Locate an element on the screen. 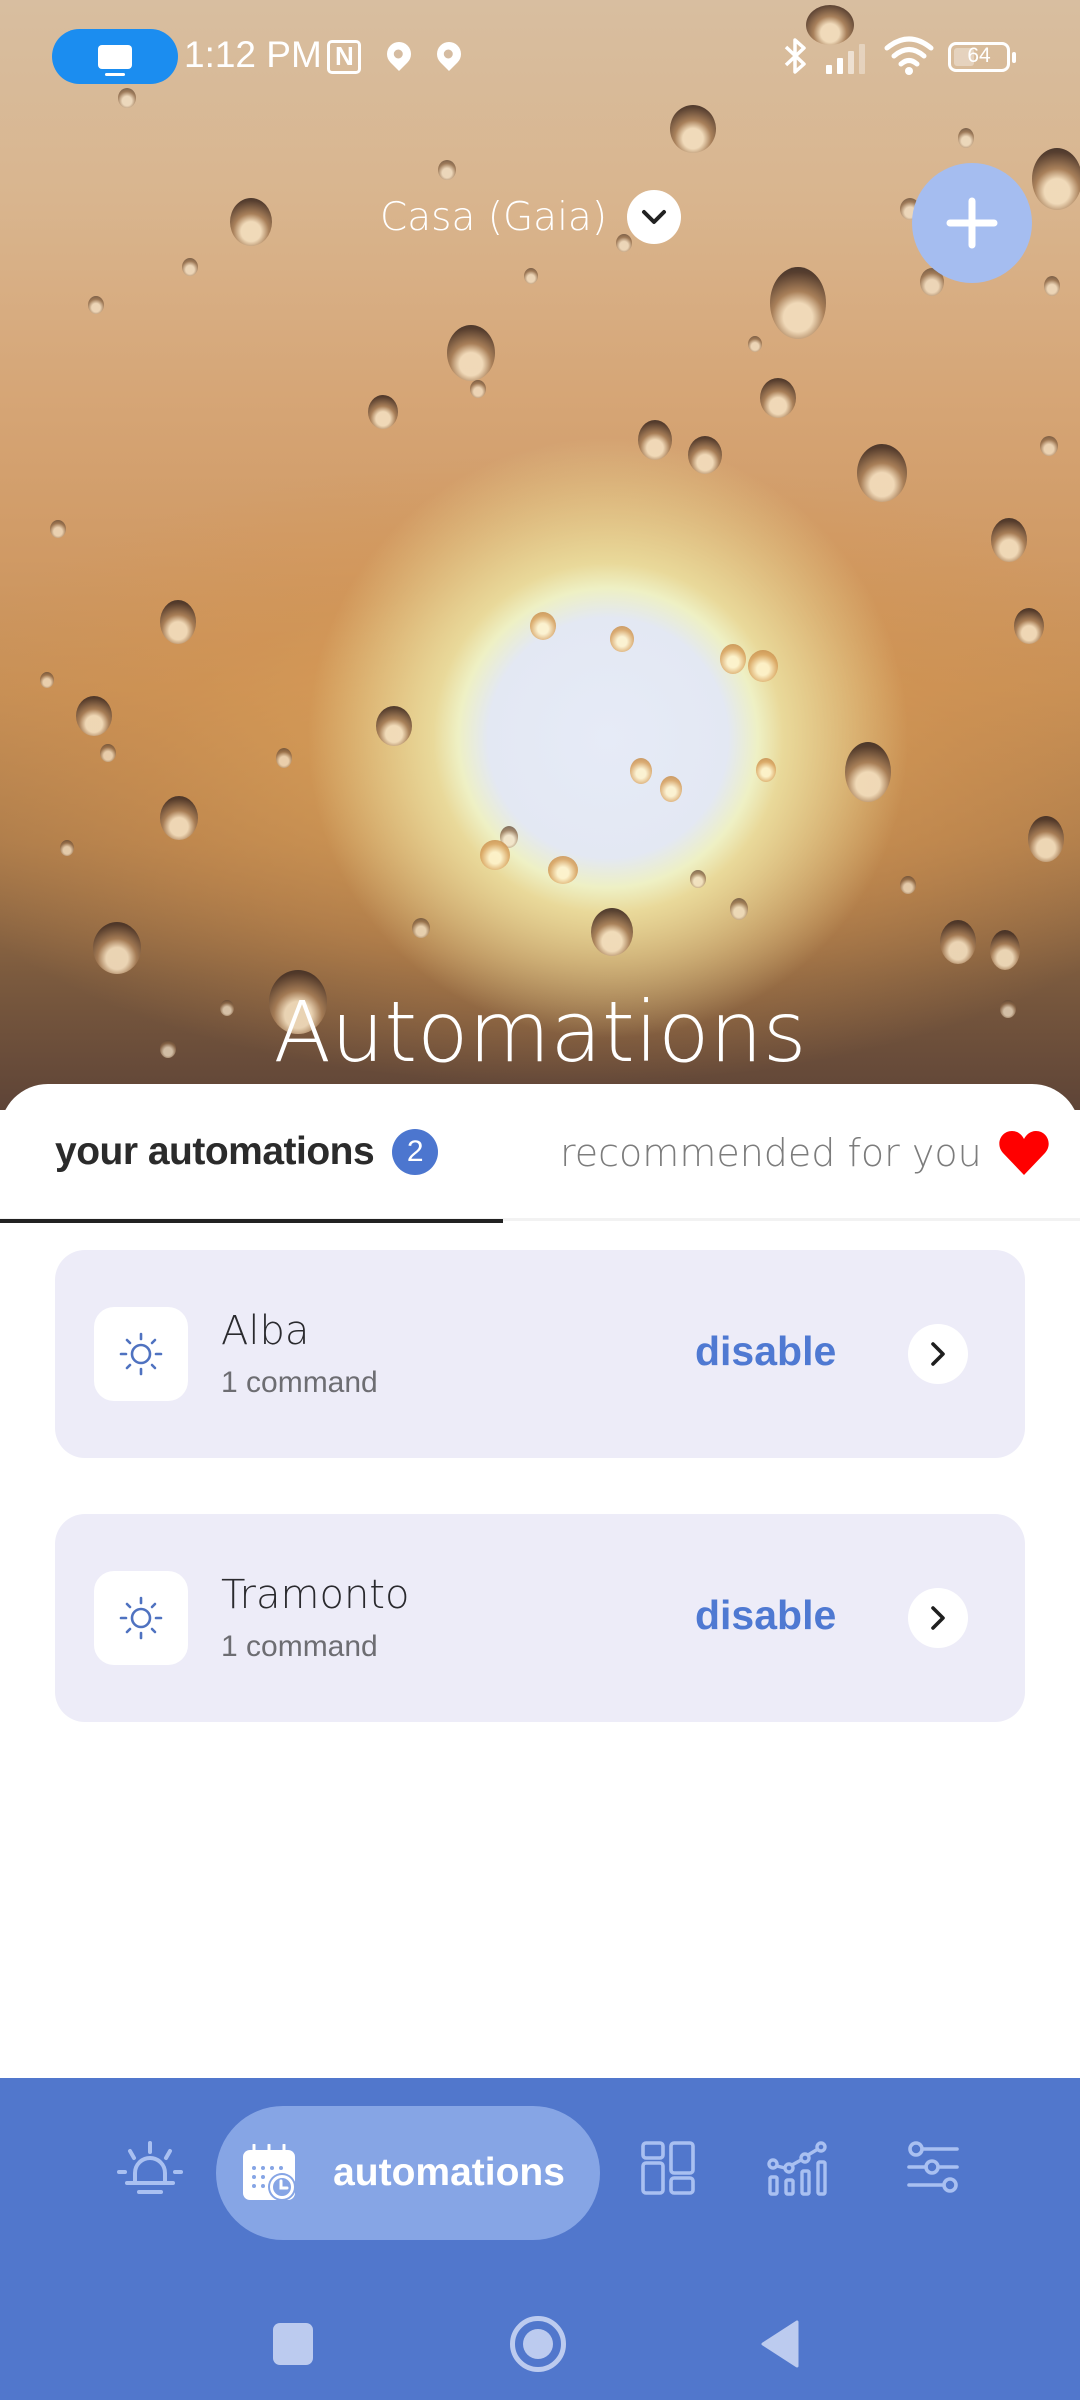 This screenshot has height=2400, width=1080. bottom-nav: automations is located at coordinates (540, 2168).